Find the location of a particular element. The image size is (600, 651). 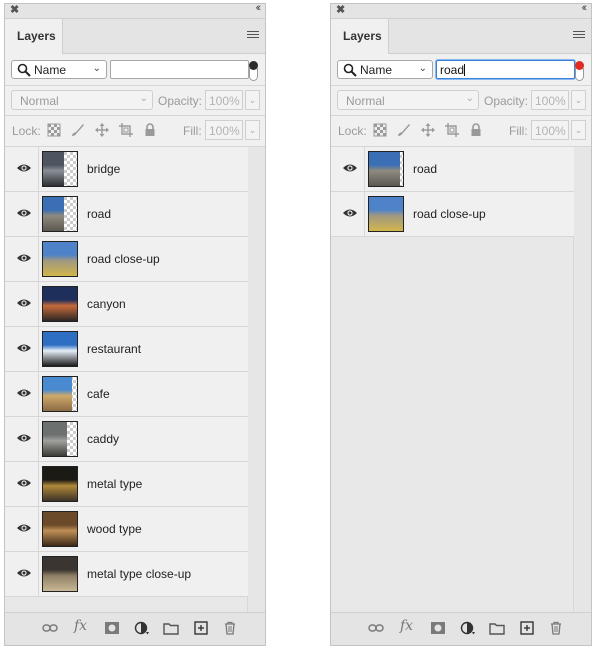

layer-search-input is located at coordinates (179, 69).